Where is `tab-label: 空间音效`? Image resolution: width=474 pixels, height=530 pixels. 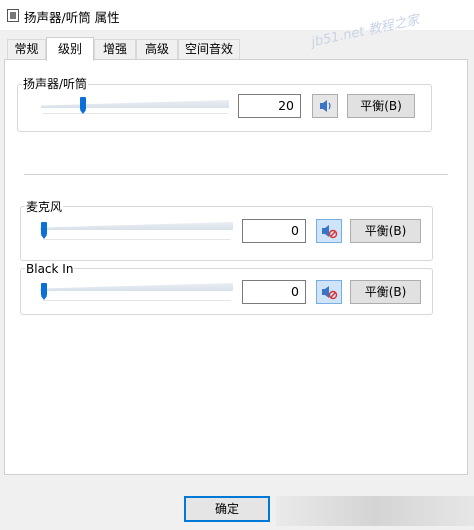 tab-label: 空间音效 is located at coordinates (208, 49).